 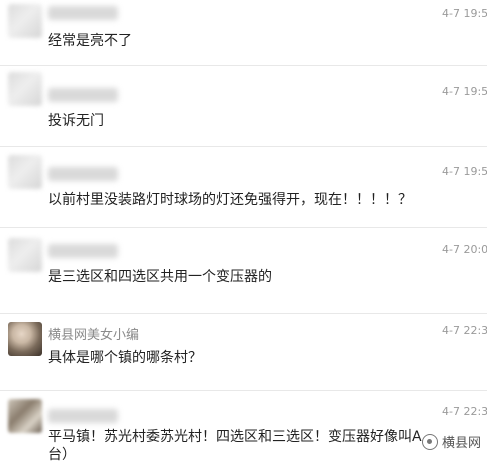 I want to click on comment-text: 平马镇！苏光村委苏光村！四选区和三选区！变压器好像叫A台）, so click(x=235, y=446).